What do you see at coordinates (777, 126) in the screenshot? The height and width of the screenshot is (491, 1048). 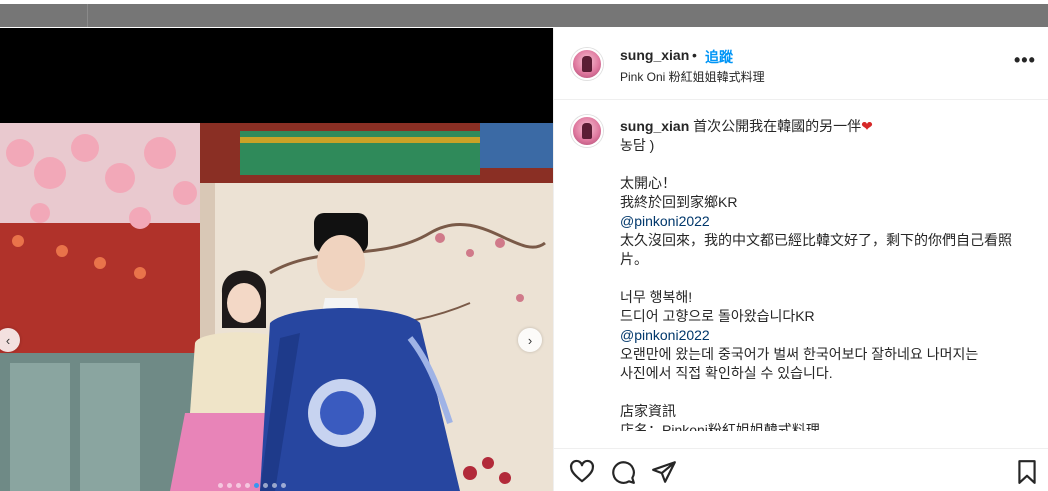 I see `caption-first-text: 首次公開我在韓國的另一伴` at bounding box center [777, 126].